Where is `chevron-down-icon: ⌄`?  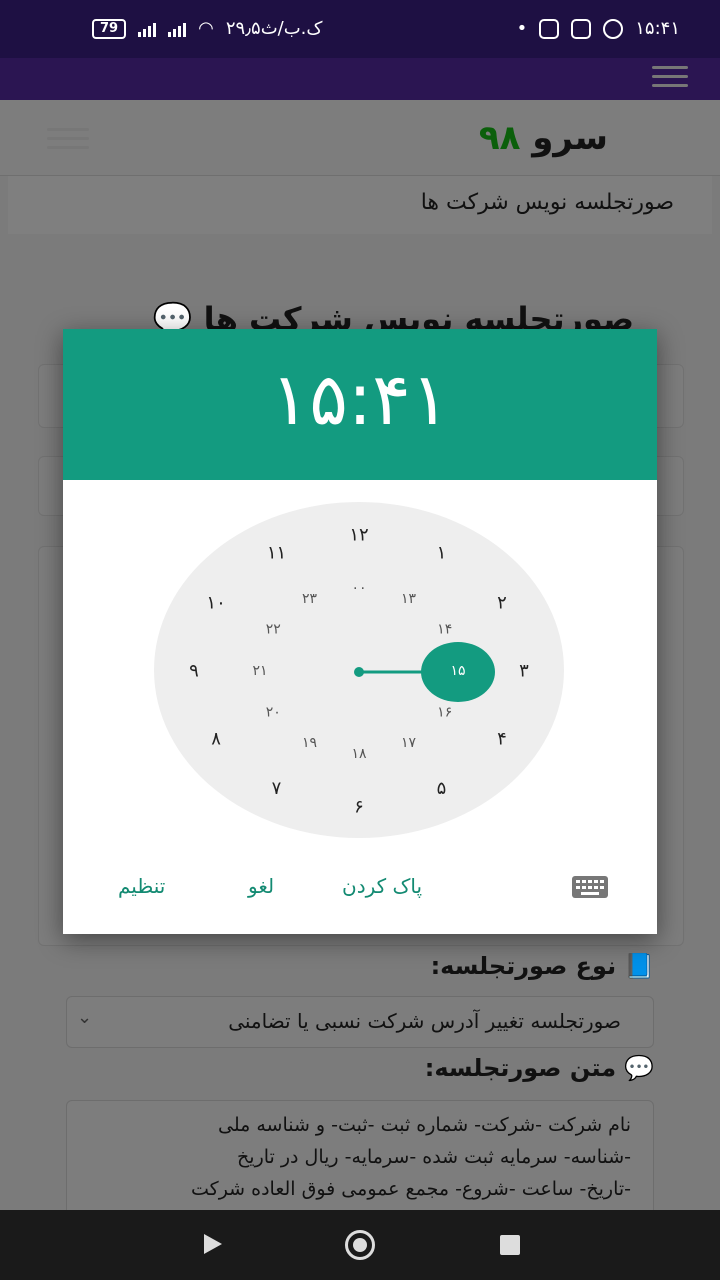
chevron-down-icon: ⌄ is located at coordinates (85, 1017).